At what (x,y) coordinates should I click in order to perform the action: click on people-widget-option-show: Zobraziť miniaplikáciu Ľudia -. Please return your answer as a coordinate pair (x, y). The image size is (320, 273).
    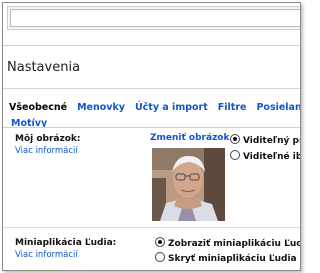
    Looking at the image, I should click on (227, 243).